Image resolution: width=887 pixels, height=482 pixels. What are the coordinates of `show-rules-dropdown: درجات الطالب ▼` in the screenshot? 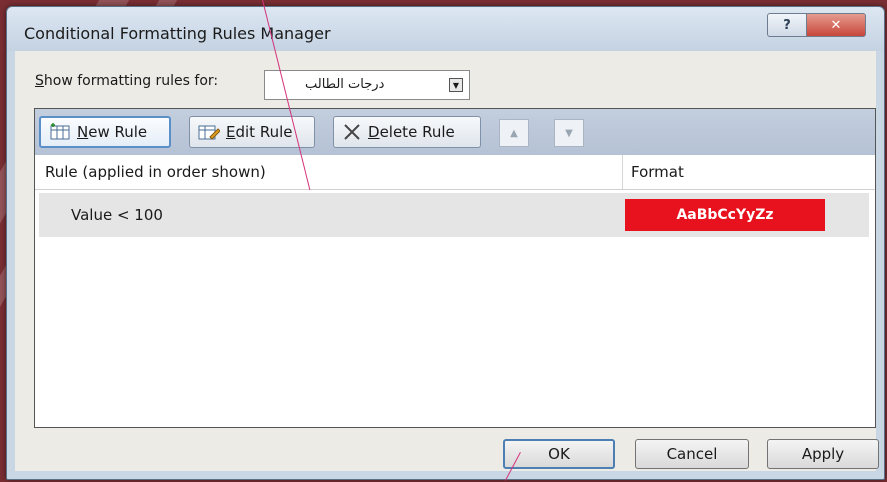 It's located at (367, 85).